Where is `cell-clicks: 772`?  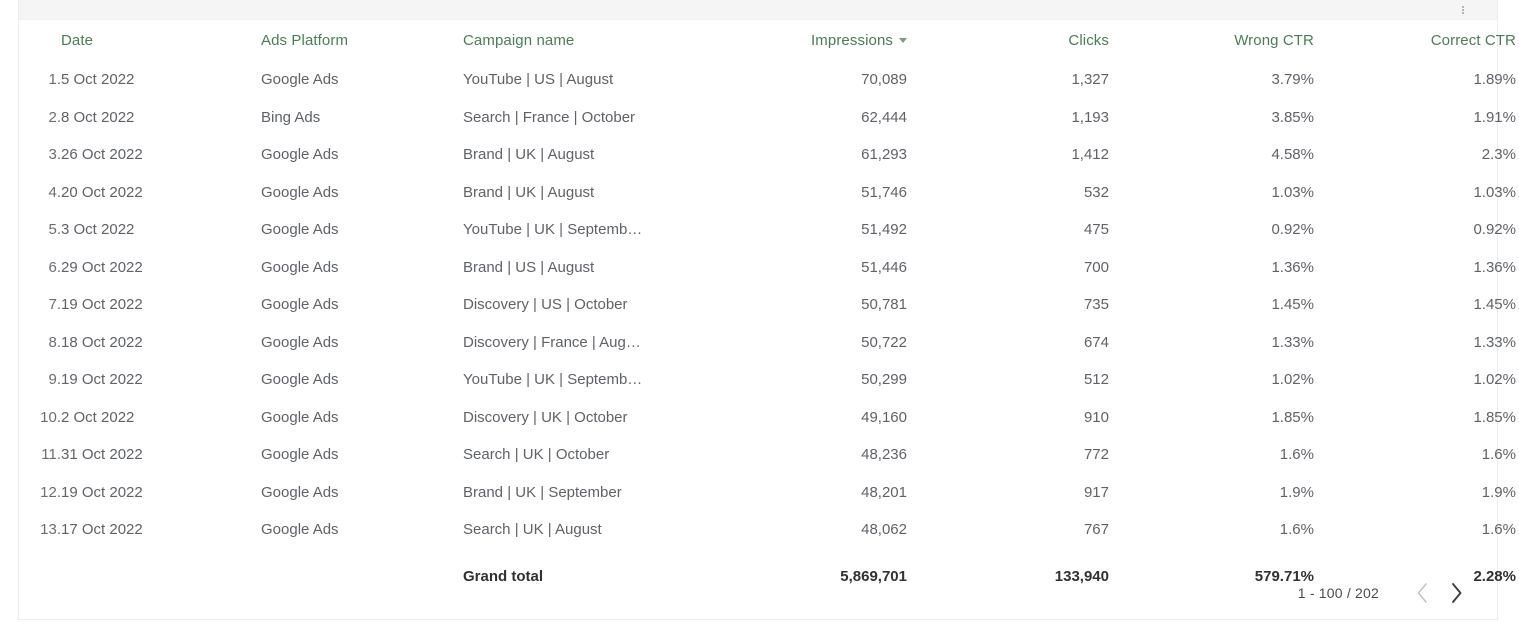
cell-clicks: 772 is located at coordinates (1096, 455).